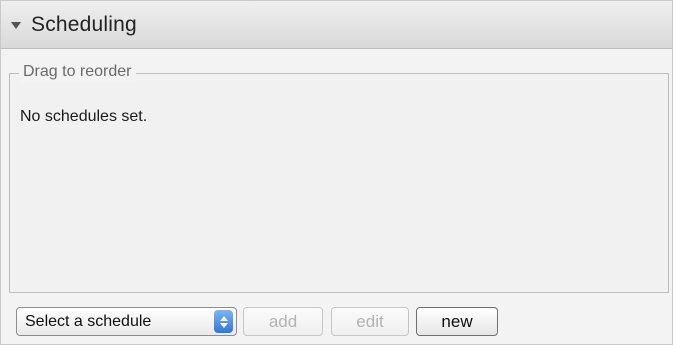 This screenshot has width=673, height=345. I want to click on group-label: Drag to reorder, so click(77, 72).